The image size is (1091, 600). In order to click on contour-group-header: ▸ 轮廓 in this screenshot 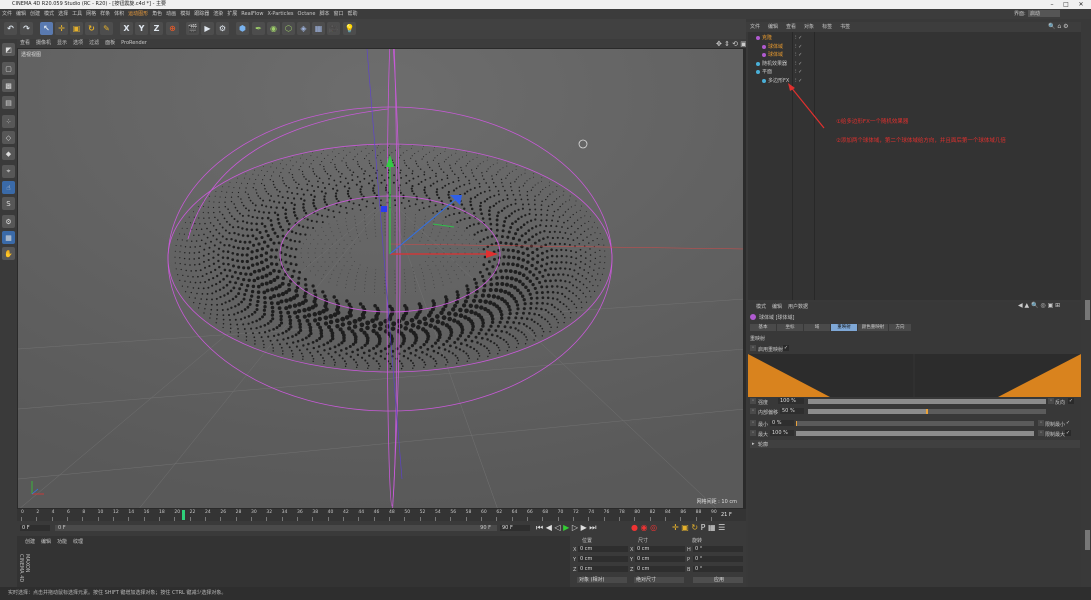, I will do `click(915, 444)`.